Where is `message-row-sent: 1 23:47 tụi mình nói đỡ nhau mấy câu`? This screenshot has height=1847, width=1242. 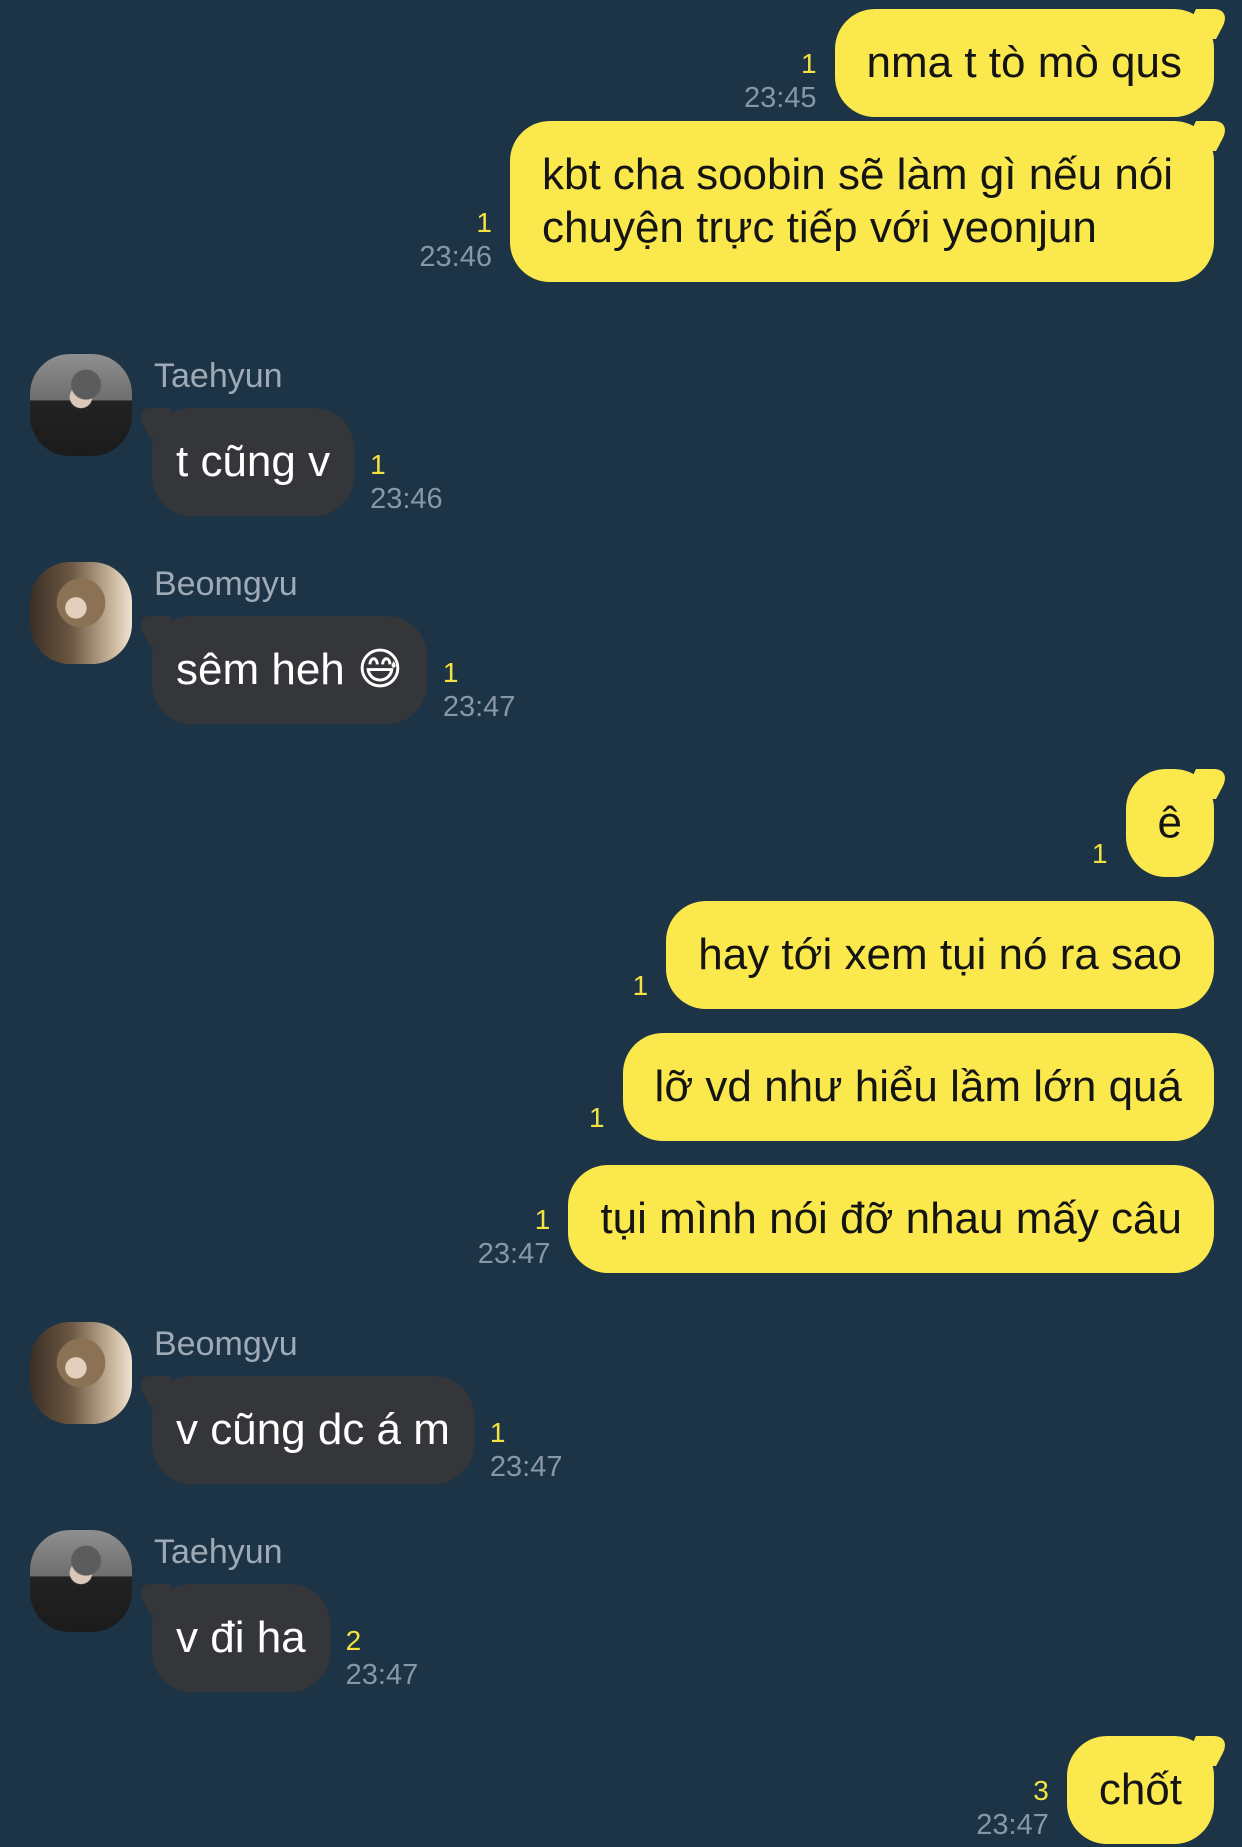 message-row-sent: 1 23:47 tụi mình nói đỡ nhau mấy câu is located at coordinates (621, 1219).